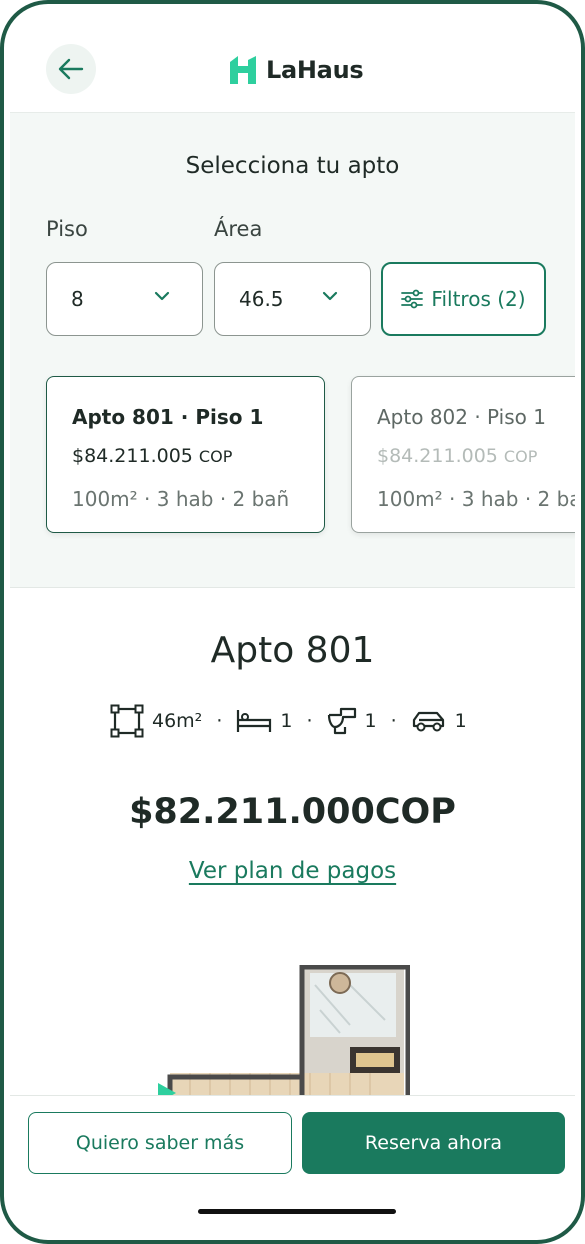 This screenshot has width=585, height=1244. What do you see at coordinates (124, 299) in the screenshot?
I see `floor-select: 8` at bounding box center [124, 299].